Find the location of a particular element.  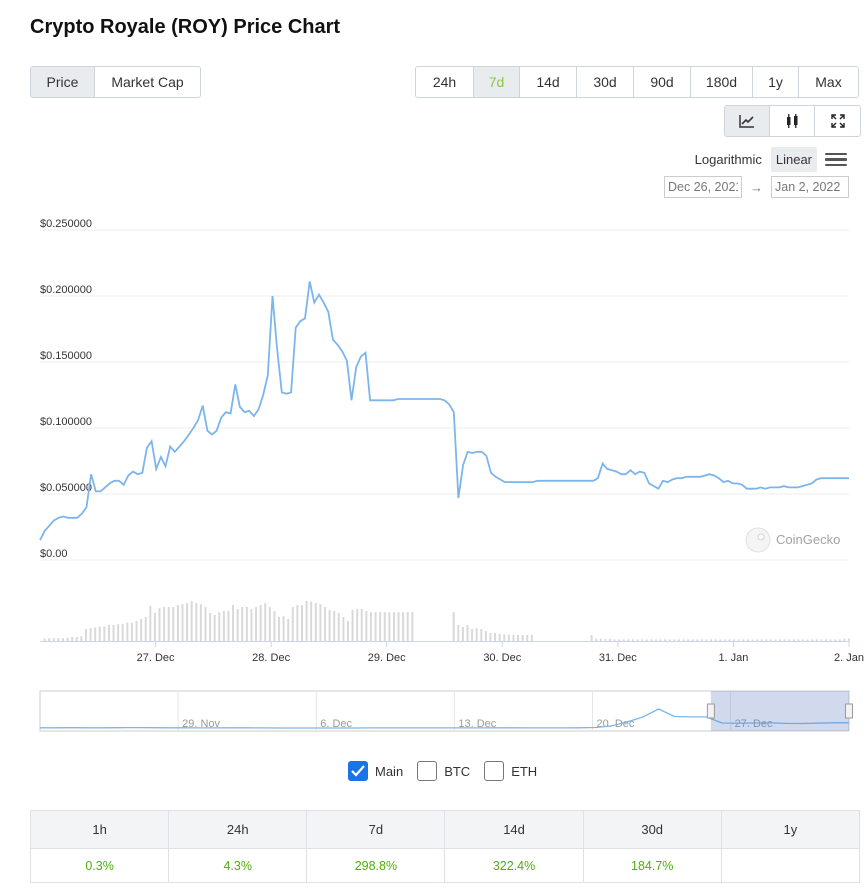

toggle-main-label: Main is located at coordinates (389, 771).